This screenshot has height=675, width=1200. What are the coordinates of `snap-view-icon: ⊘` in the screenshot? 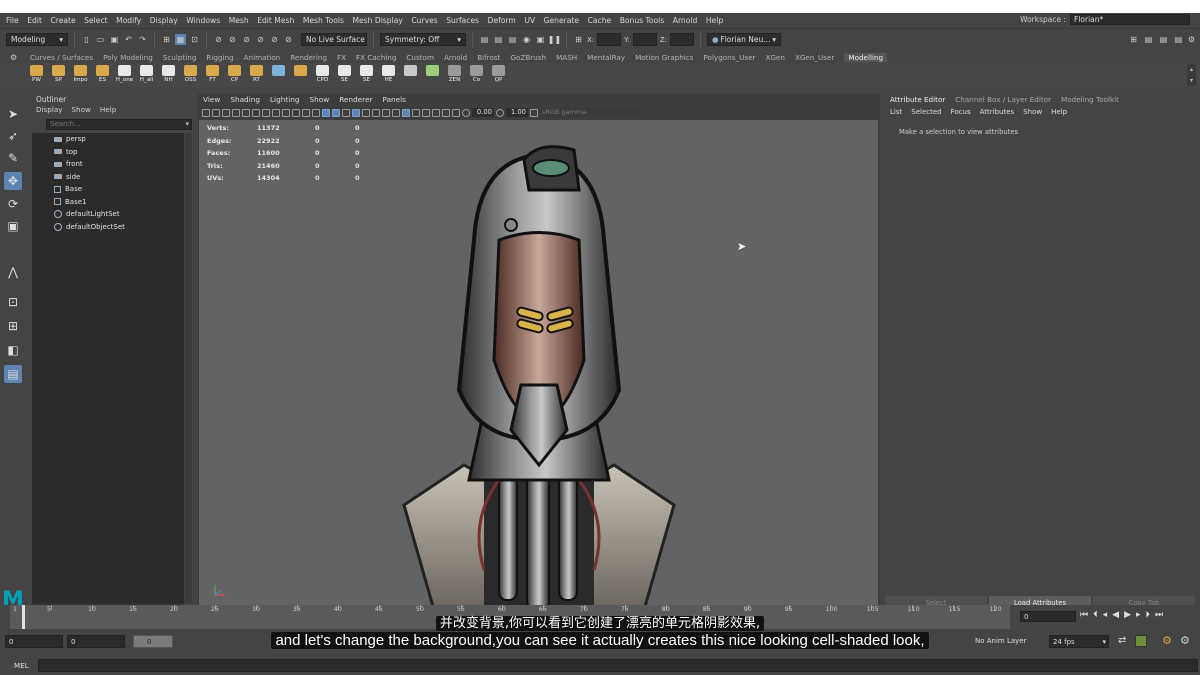 It's located at (260, 39).